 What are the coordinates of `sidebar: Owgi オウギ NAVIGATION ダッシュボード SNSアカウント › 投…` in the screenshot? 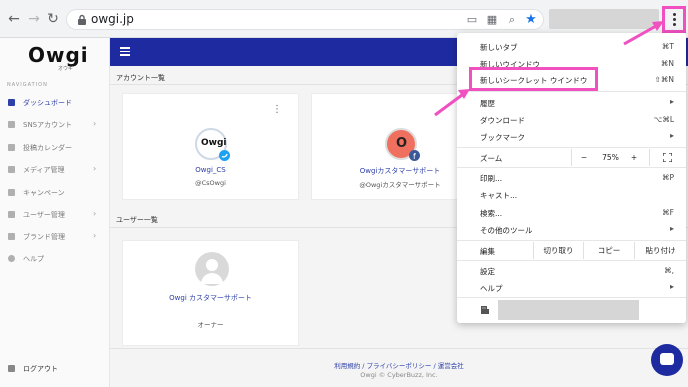 It's located at (55, 212).